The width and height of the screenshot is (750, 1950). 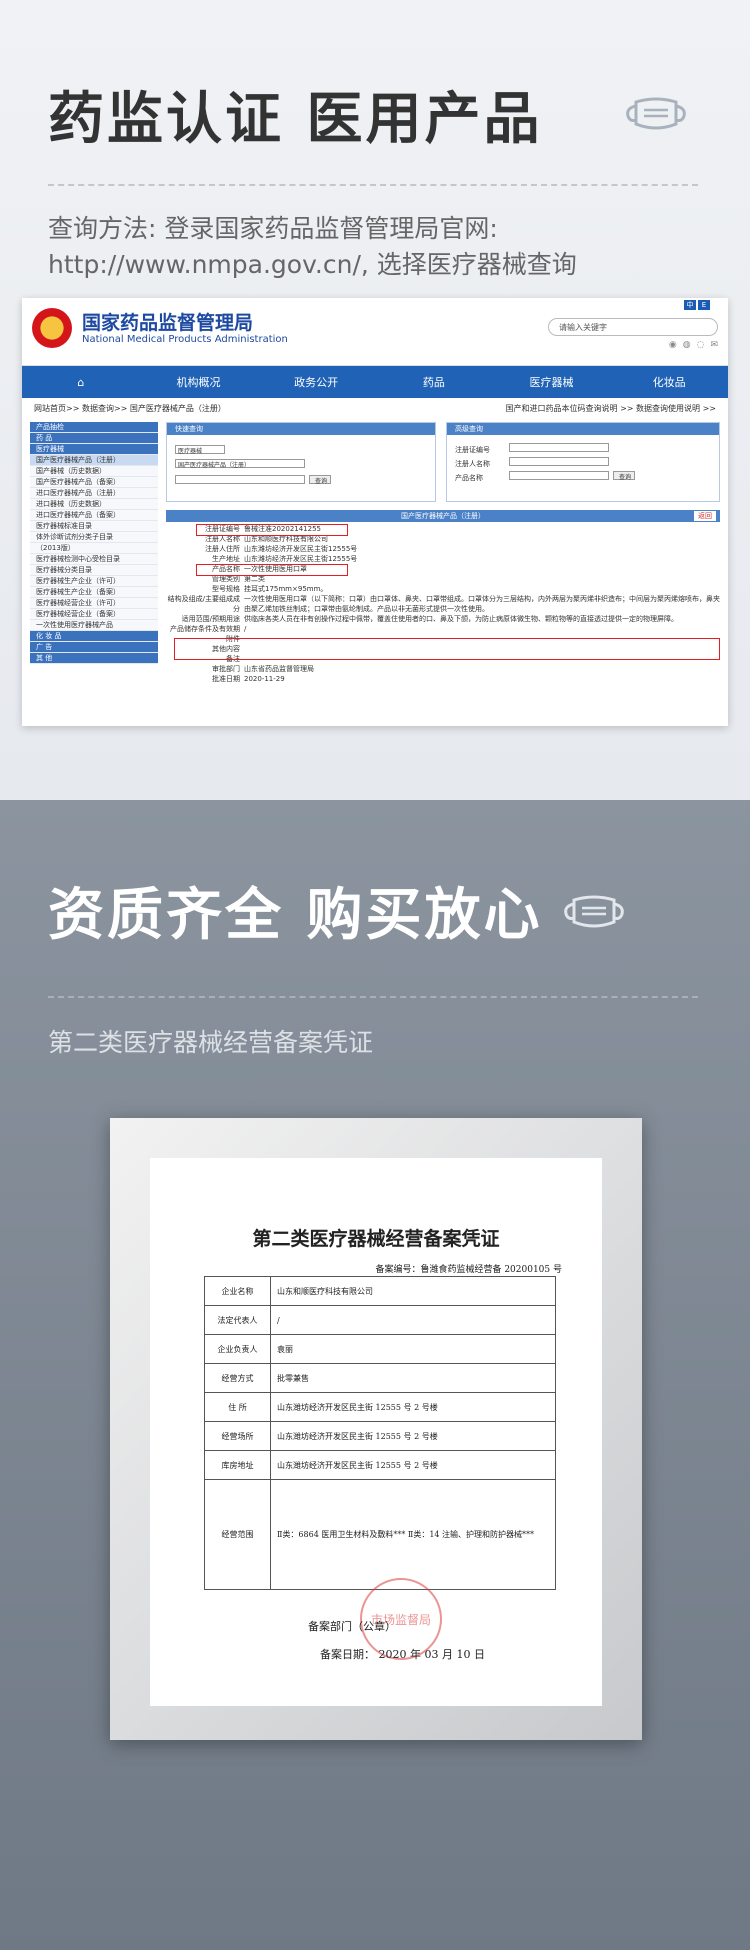 What do you see at coordinates (673, 345) in the screenshot?
I see `weibo-icon: ◉` at bounding box center [673, 345].